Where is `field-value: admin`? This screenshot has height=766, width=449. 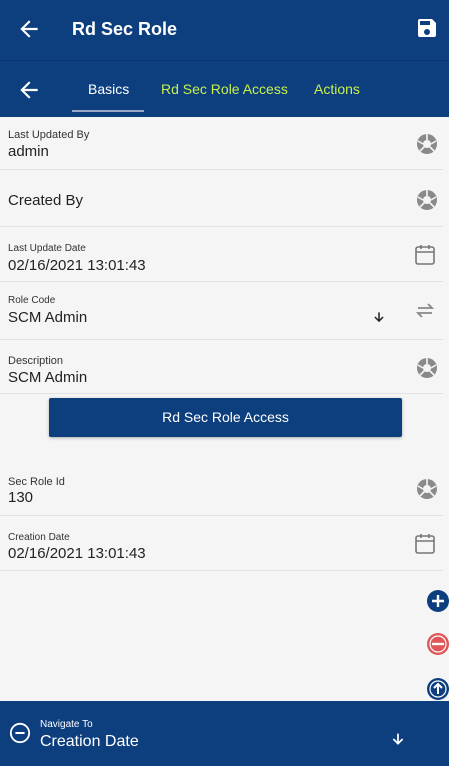
field-value: admin is located at coordinates (28, 151).